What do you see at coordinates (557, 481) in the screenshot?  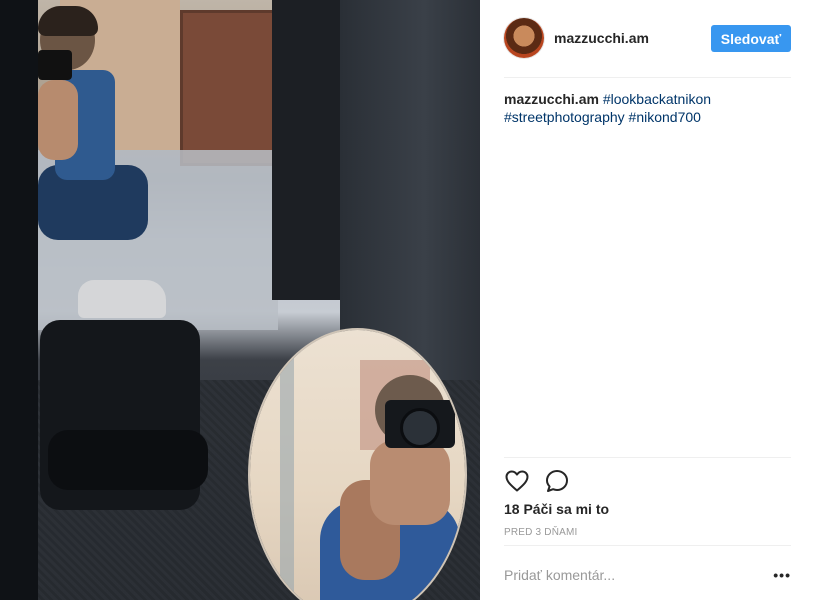 I see `comment-icon` at bounding box center [557, 481].